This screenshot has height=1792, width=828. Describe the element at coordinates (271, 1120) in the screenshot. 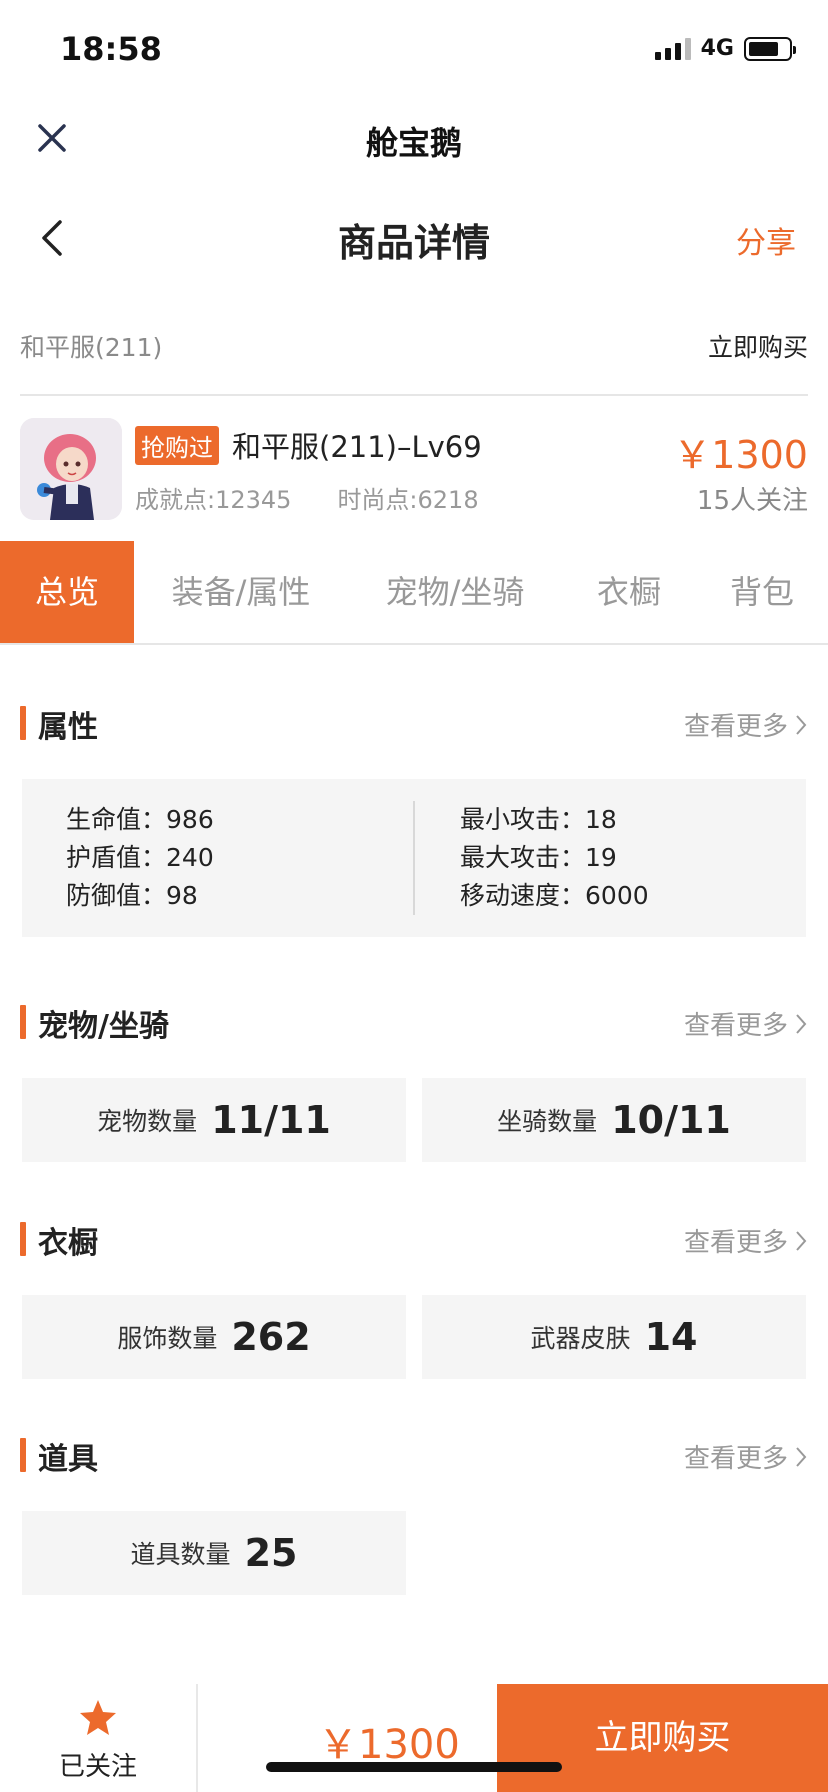

I see `stat-value: 11/11` at that location.